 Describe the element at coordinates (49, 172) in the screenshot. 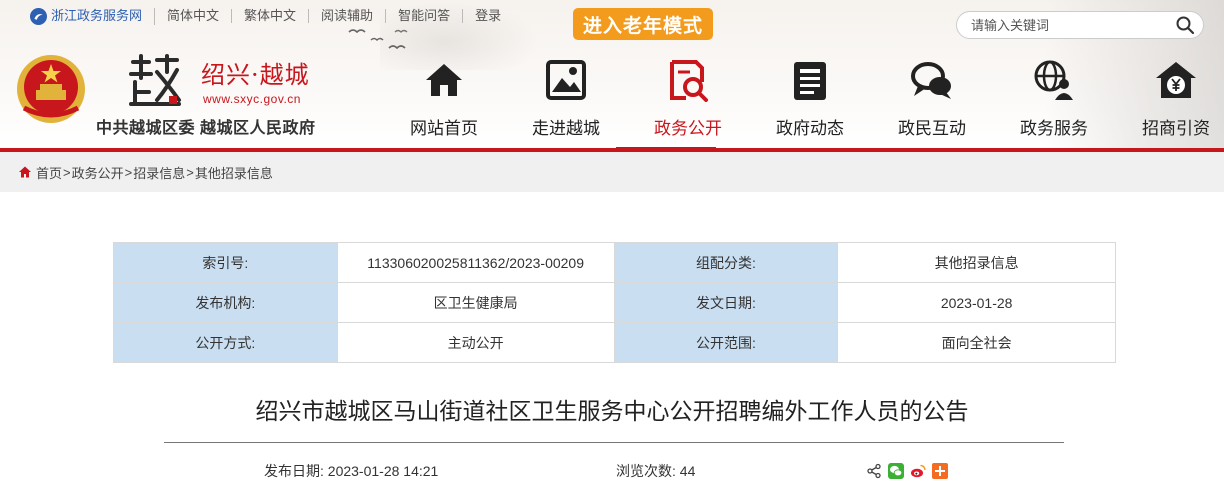

I see `breadcrumb-home: 首页` at that location.